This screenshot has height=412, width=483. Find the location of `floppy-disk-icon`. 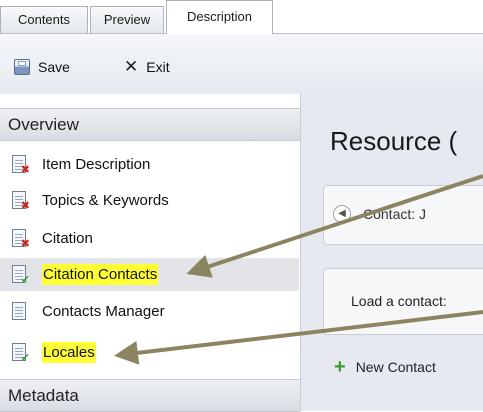

floppy-disk-icon is located at coordinates (22, 67).